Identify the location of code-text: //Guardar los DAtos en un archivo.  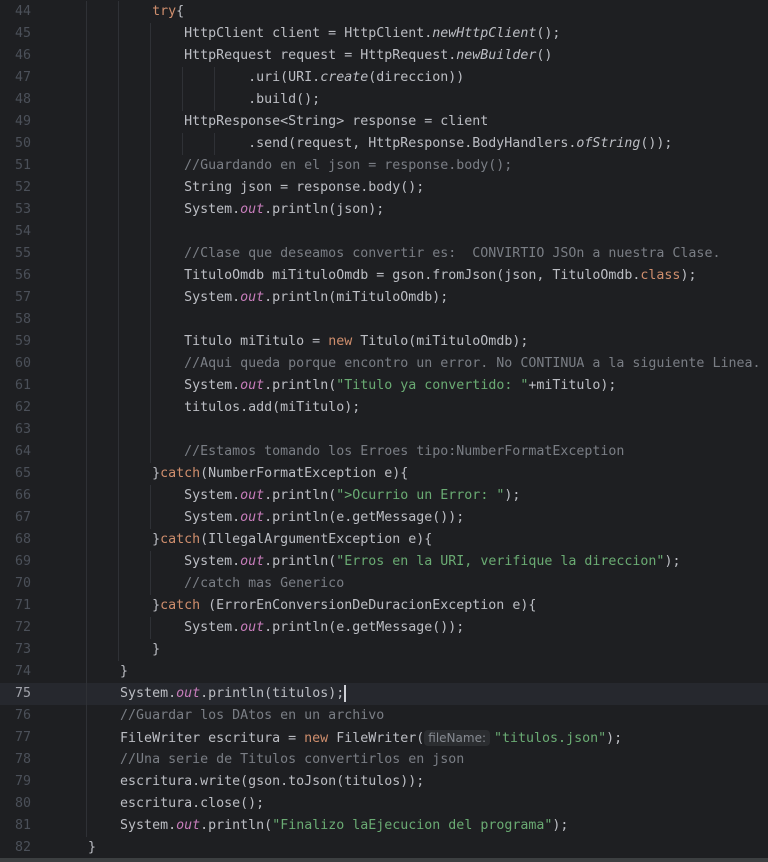
(220, 716).